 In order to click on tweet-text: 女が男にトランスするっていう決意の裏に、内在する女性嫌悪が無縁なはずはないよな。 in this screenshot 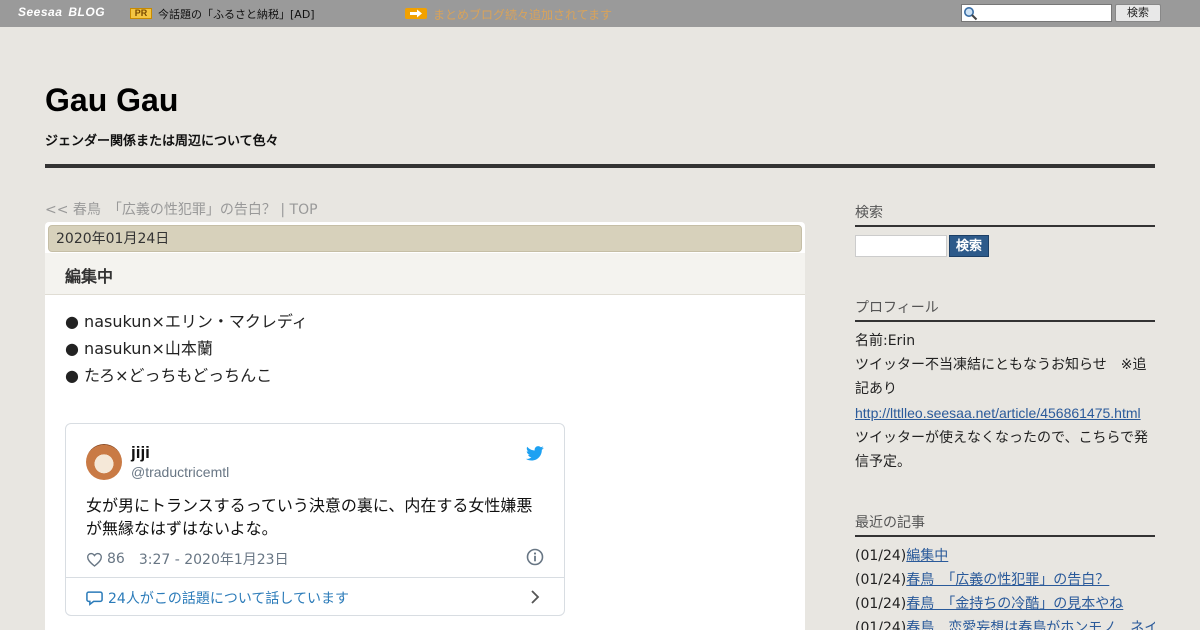, I will do `click(309, 517)`.